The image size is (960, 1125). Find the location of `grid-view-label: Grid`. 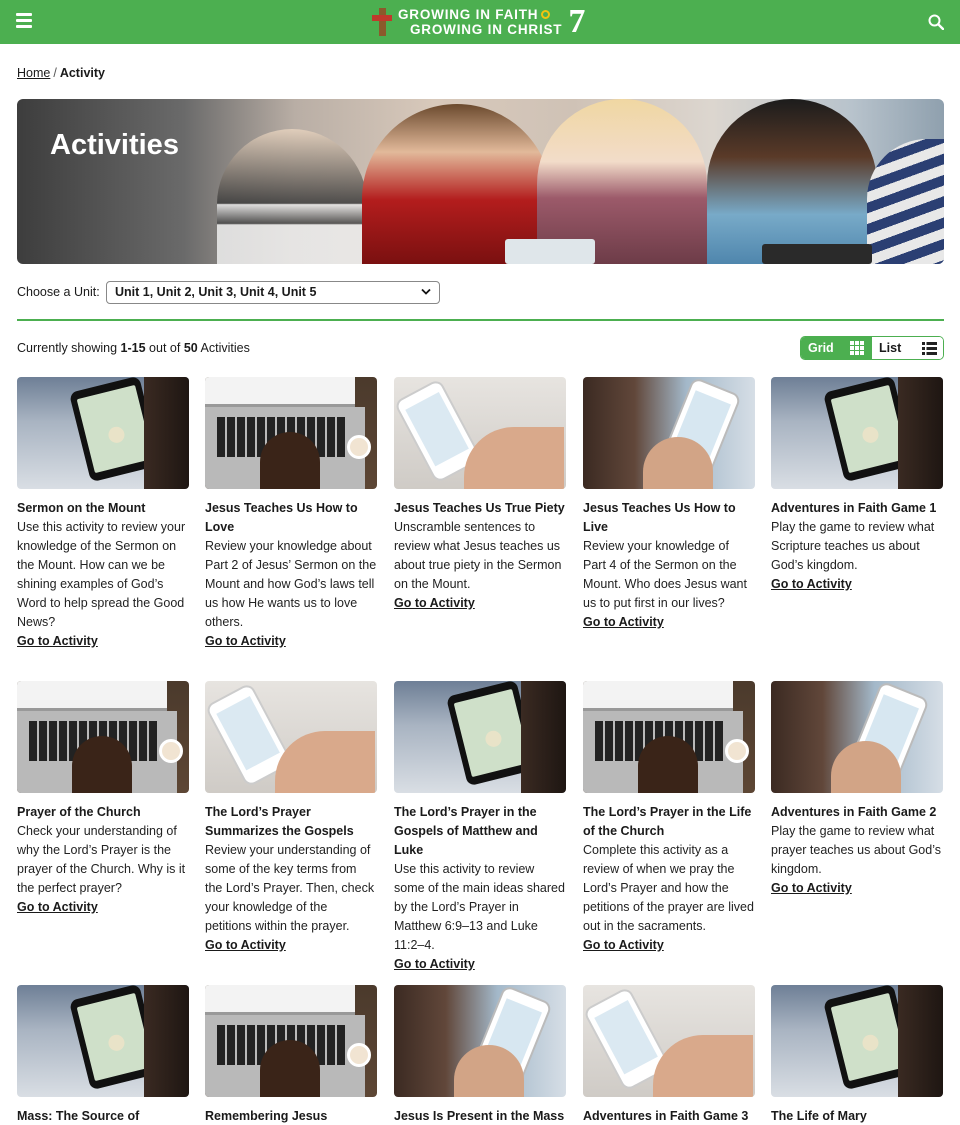

grid-view-label: Grid is located at coordinates (821, 348).